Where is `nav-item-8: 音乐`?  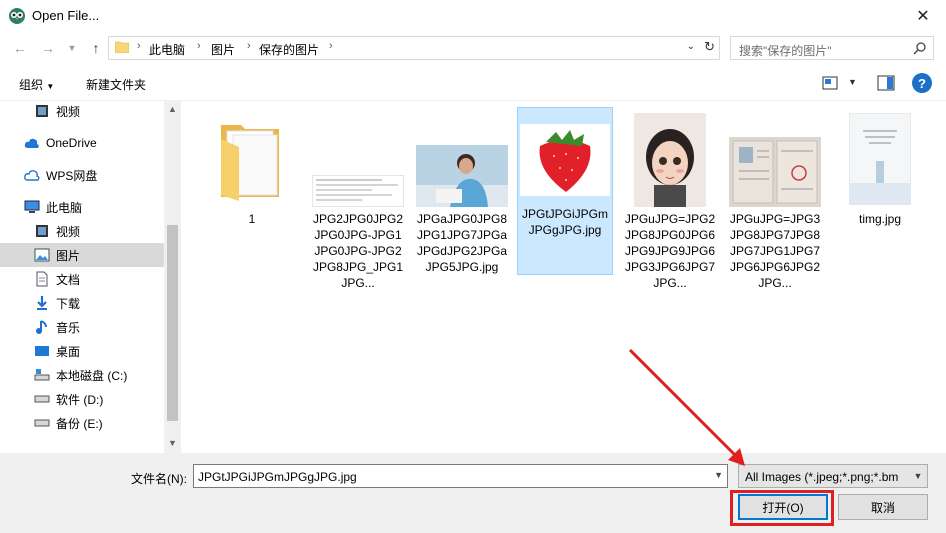
nav-item-8: 音乐 is located at coordinates (82, 327).